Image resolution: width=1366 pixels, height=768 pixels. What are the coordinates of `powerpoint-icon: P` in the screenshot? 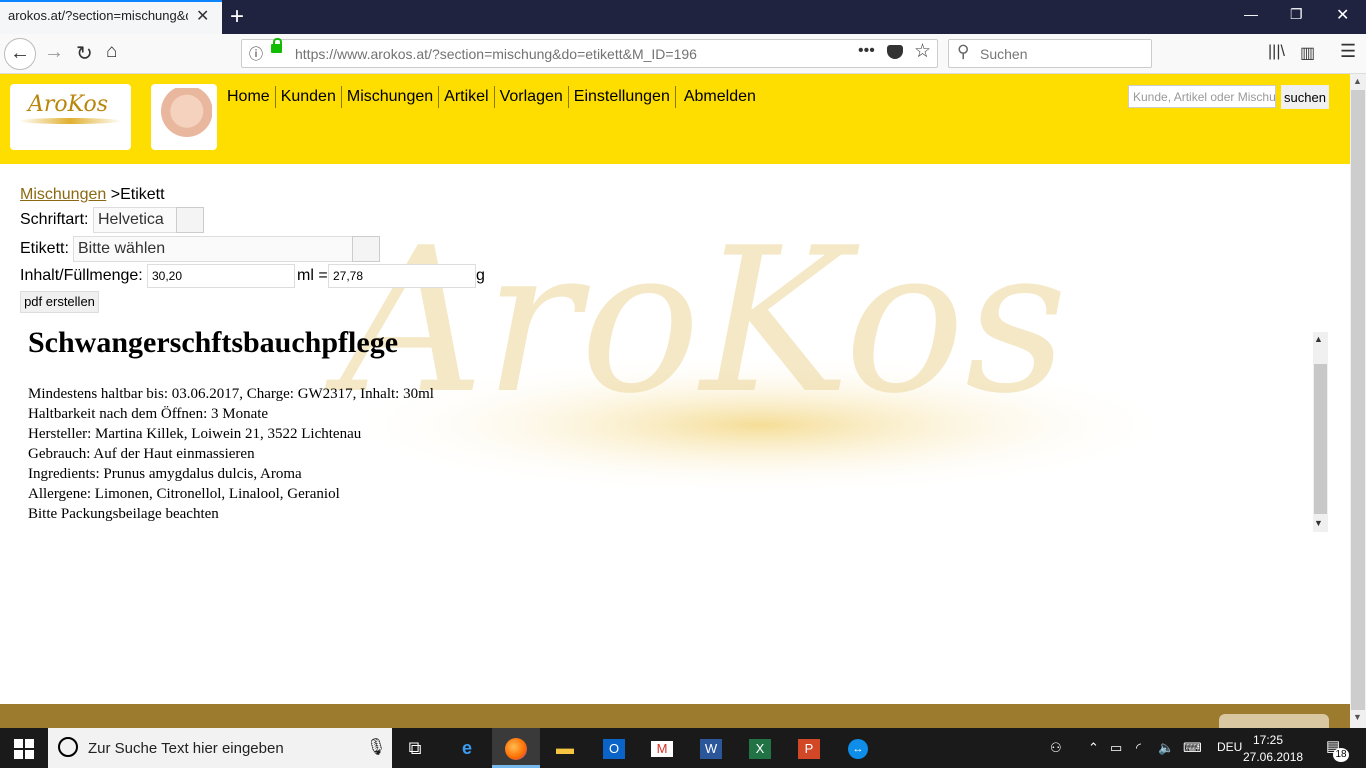 It's located at (809, 748).